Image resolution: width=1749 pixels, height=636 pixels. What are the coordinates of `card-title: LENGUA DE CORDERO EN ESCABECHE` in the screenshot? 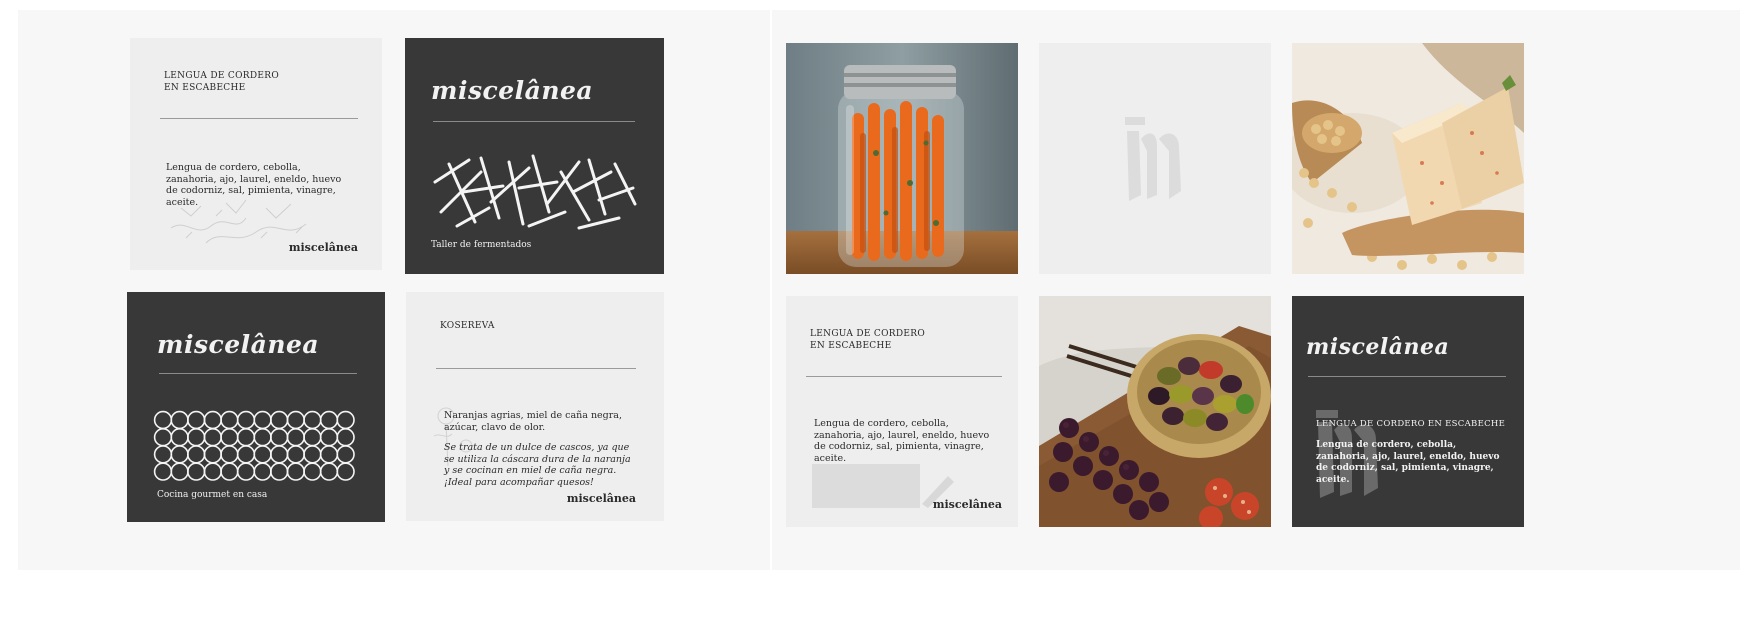 It's located at (1411, 424).